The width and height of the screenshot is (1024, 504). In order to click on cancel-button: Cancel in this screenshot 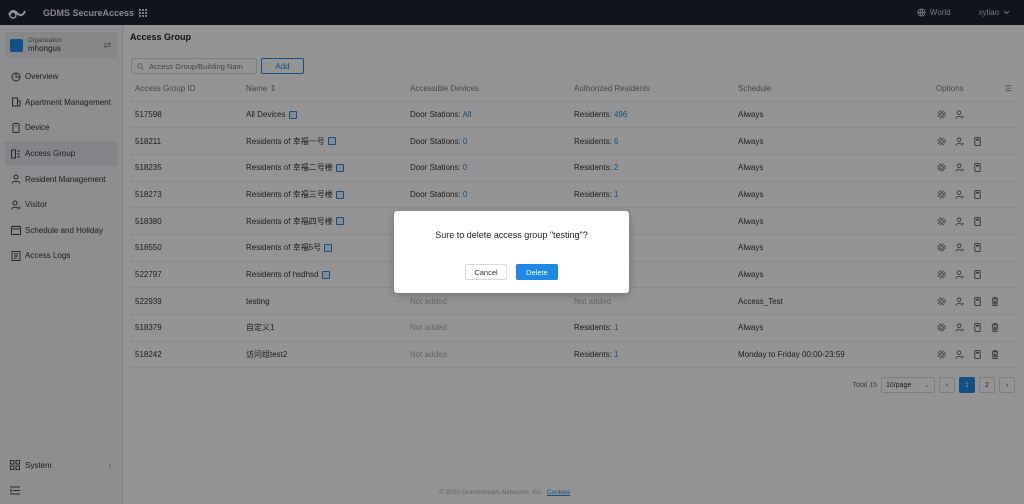, I will do `click(486, 272)`.